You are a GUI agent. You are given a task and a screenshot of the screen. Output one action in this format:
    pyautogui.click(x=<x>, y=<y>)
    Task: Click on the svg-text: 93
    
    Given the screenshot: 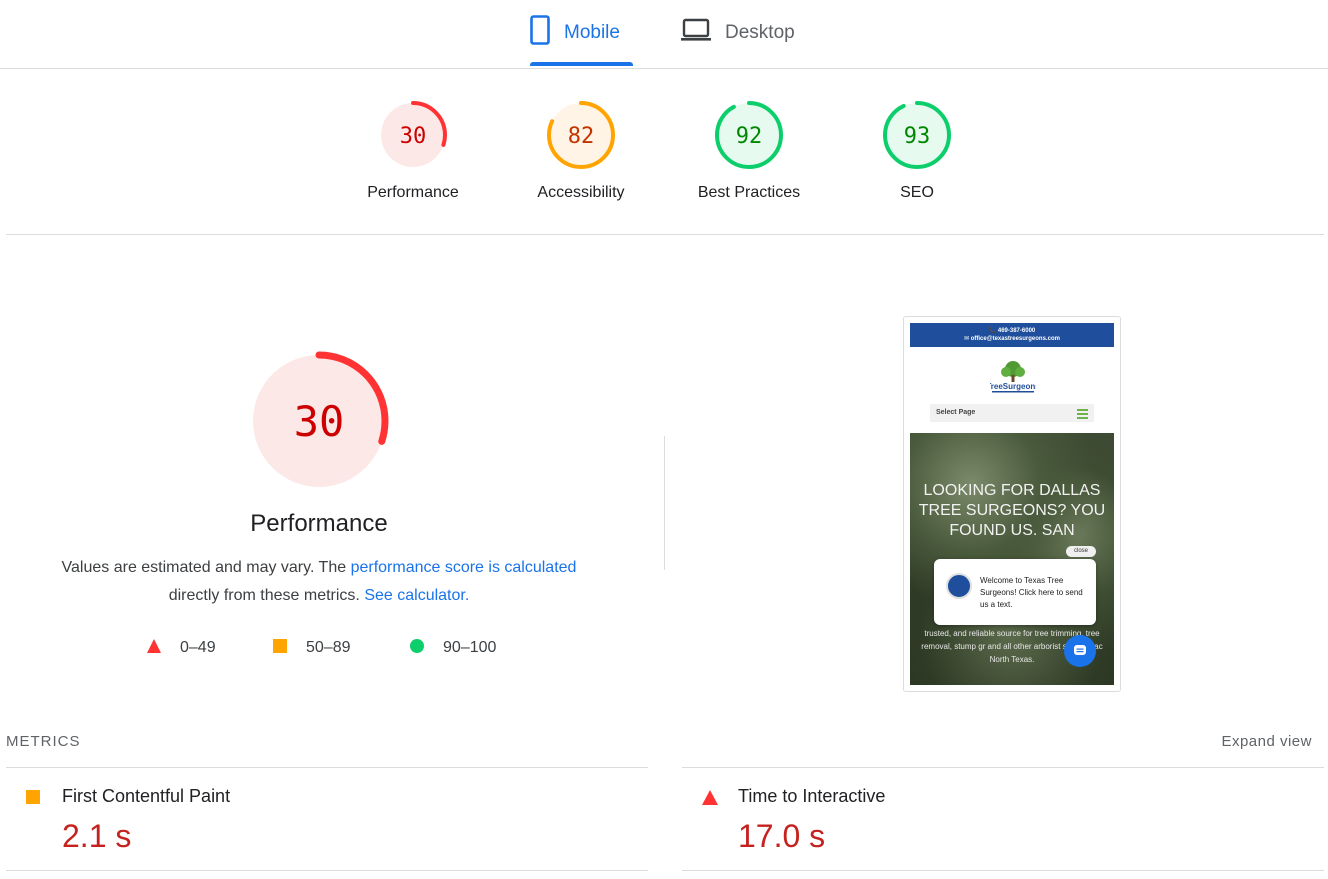 What is the action you would take?
    pyautogui.click(x=917, y=136)
    